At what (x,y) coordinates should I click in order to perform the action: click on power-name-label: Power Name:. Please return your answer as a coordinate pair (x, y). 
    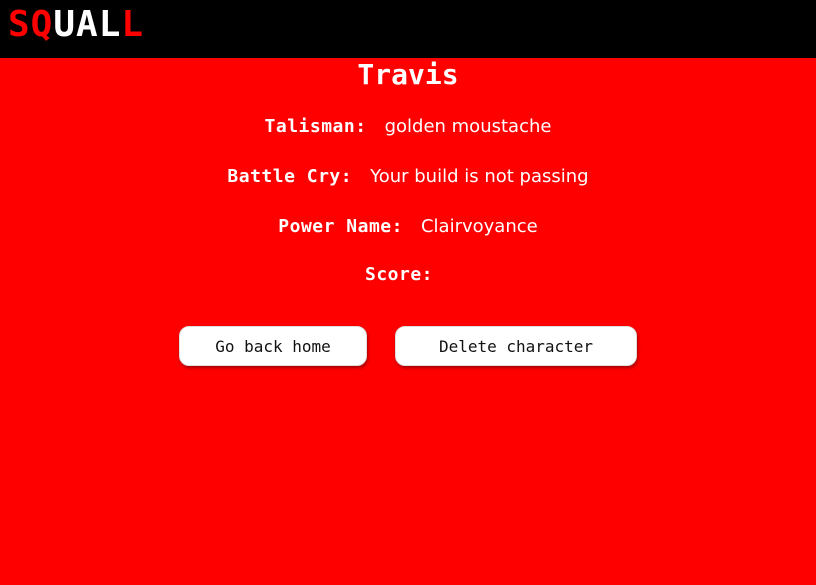
    Looking at the image, I should click on (340, 226).